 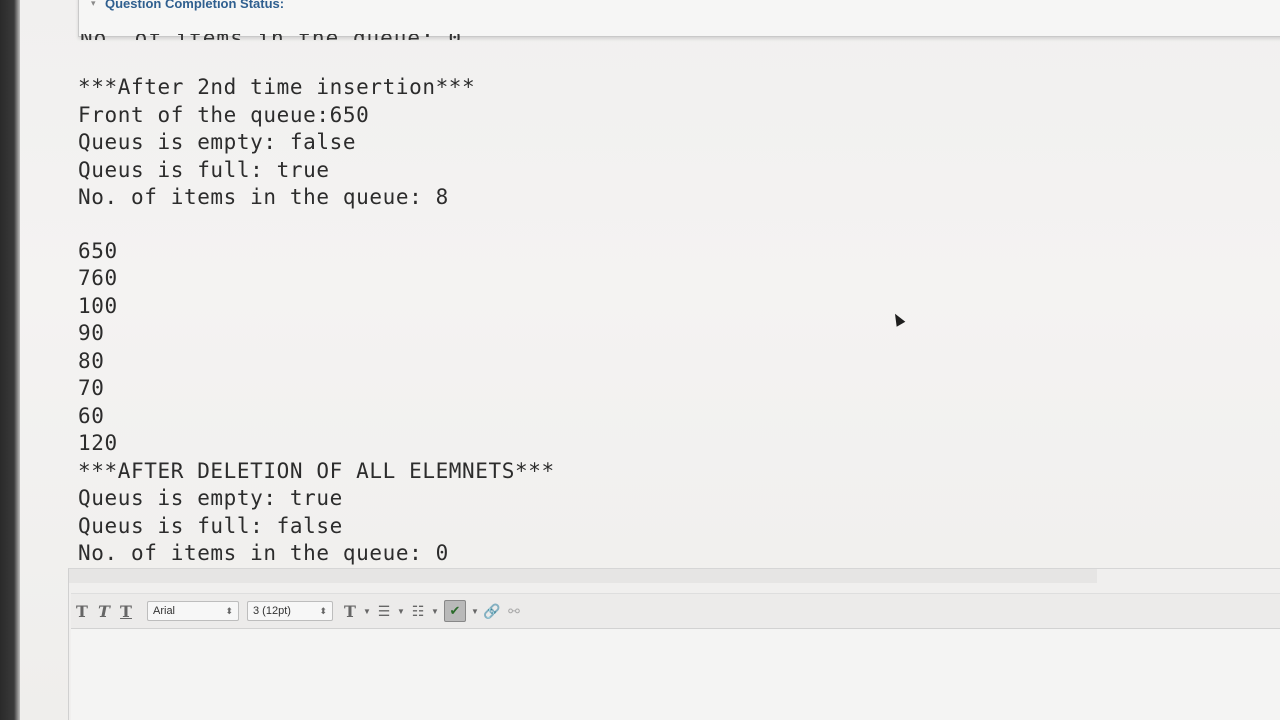 I want to click on bold-button: T, so click(x=82, y=611).